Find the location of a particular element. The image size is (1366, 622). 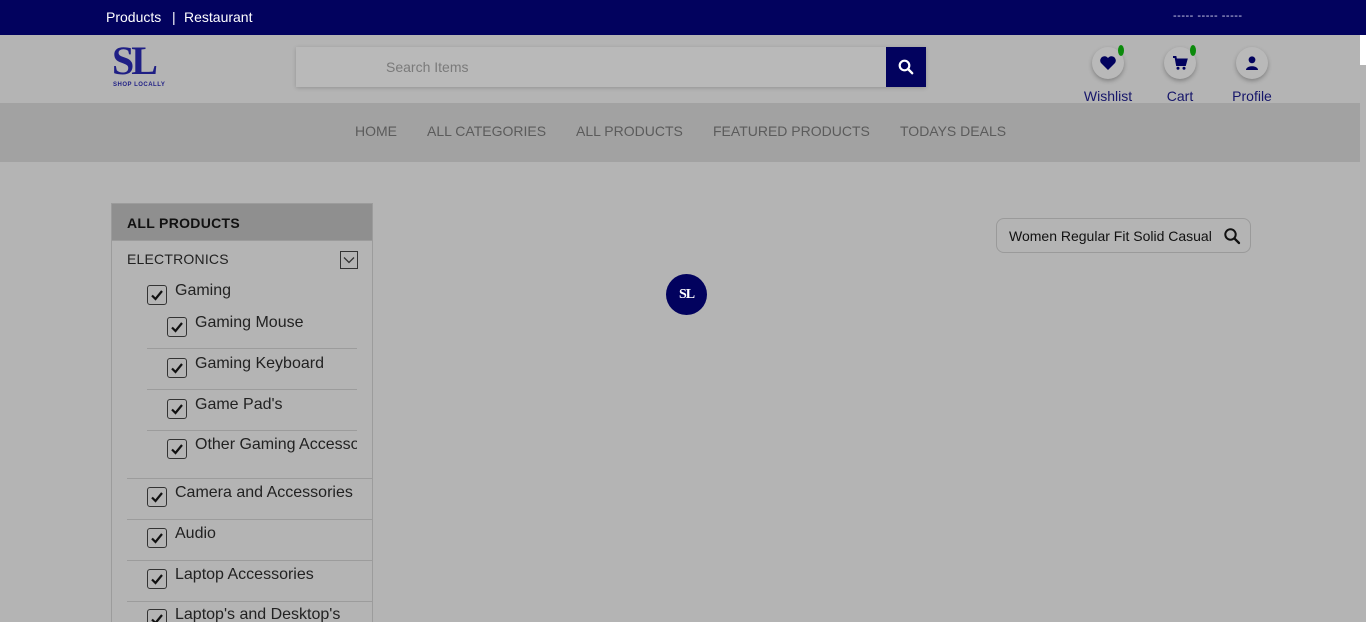

restaurant-link: Restaurant is located at coordinates (218, 17).